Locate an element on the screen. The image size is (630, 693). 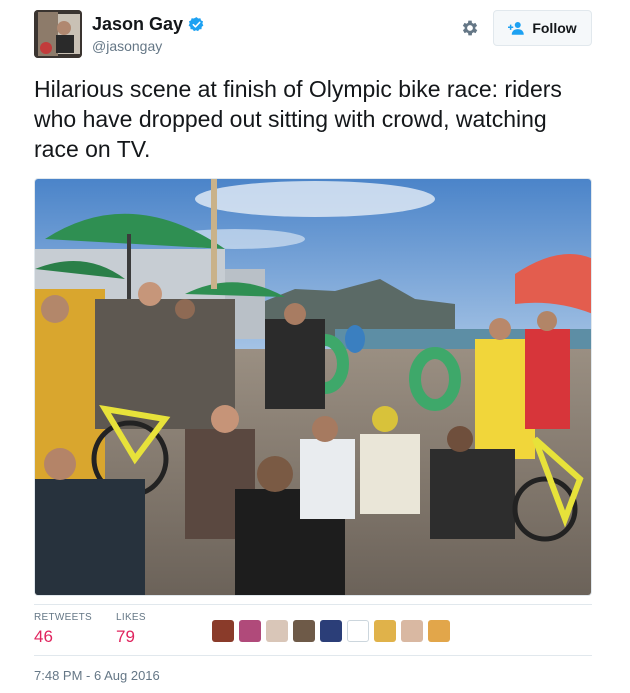
avatar is located at coordinates (58, 34).